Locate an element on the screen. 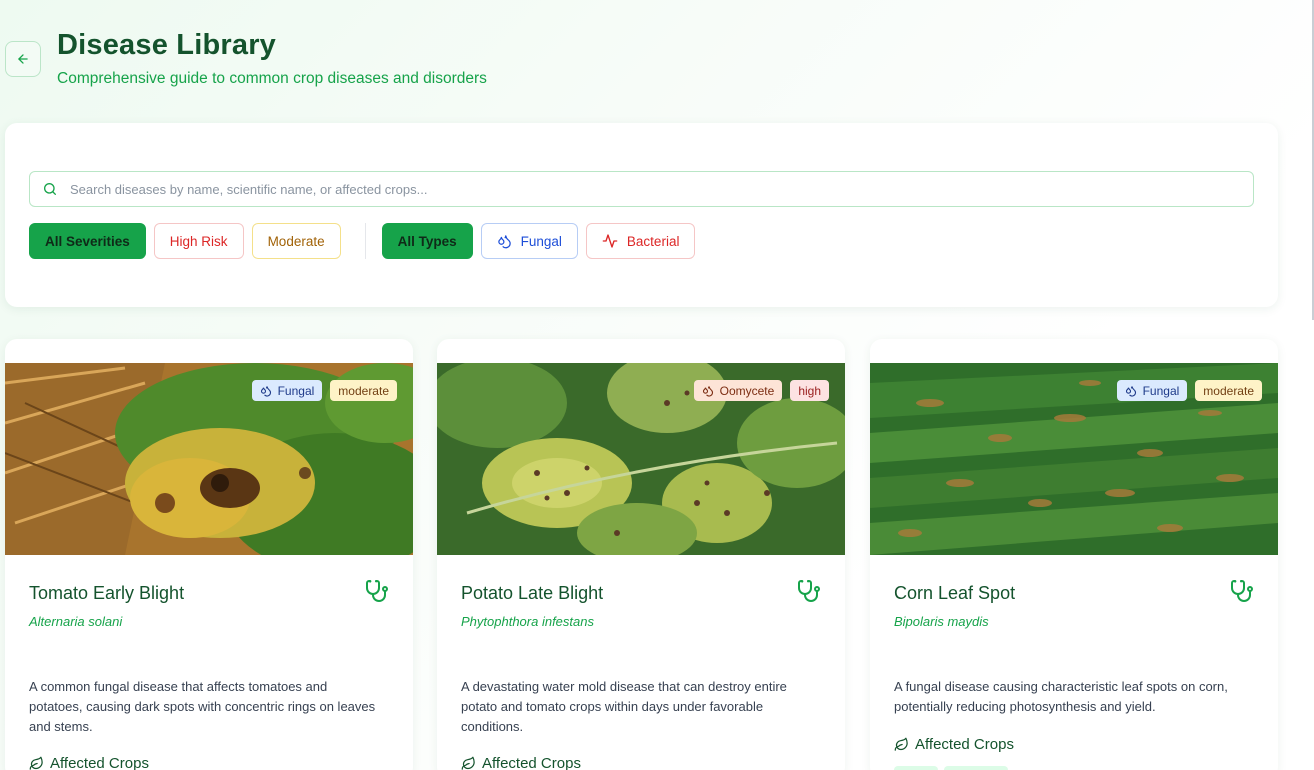 This screenshot has height=770, width=1314. page-title: Disease Library is located at coordinates (167, 45).